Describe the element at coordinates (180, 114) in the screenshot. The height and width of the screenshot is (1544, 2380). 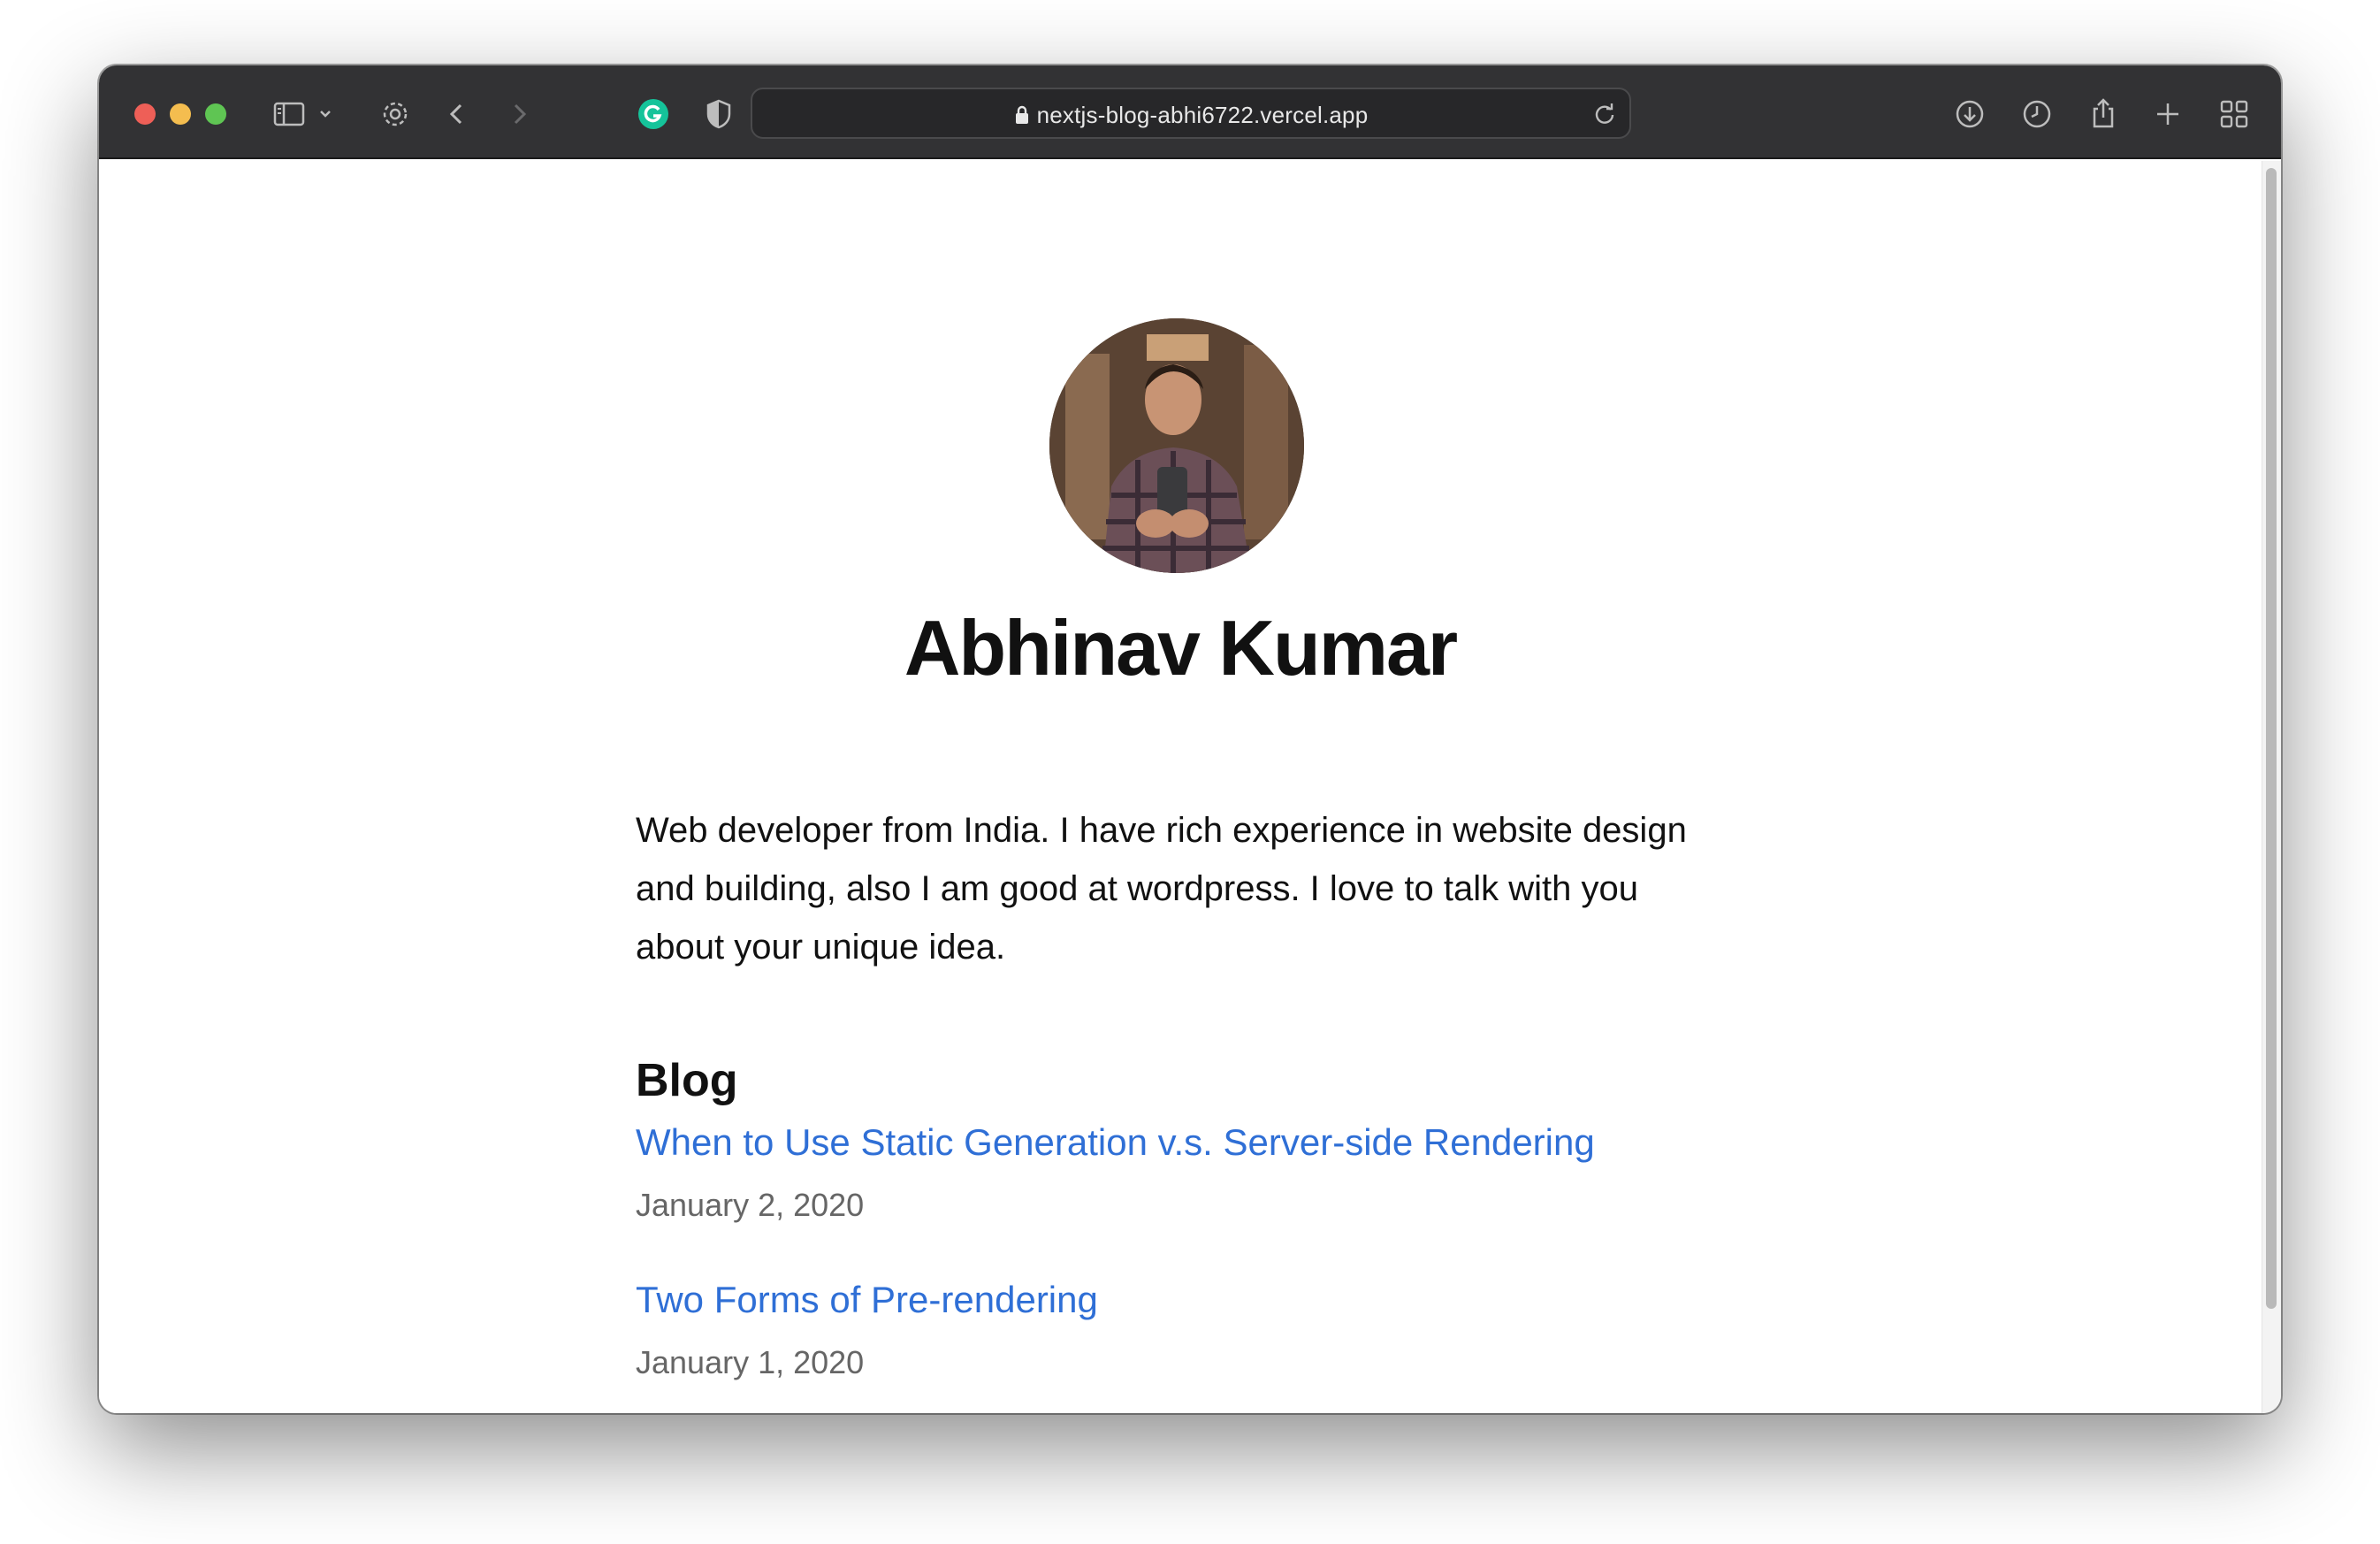
I see `minimize-window-button` at that location.